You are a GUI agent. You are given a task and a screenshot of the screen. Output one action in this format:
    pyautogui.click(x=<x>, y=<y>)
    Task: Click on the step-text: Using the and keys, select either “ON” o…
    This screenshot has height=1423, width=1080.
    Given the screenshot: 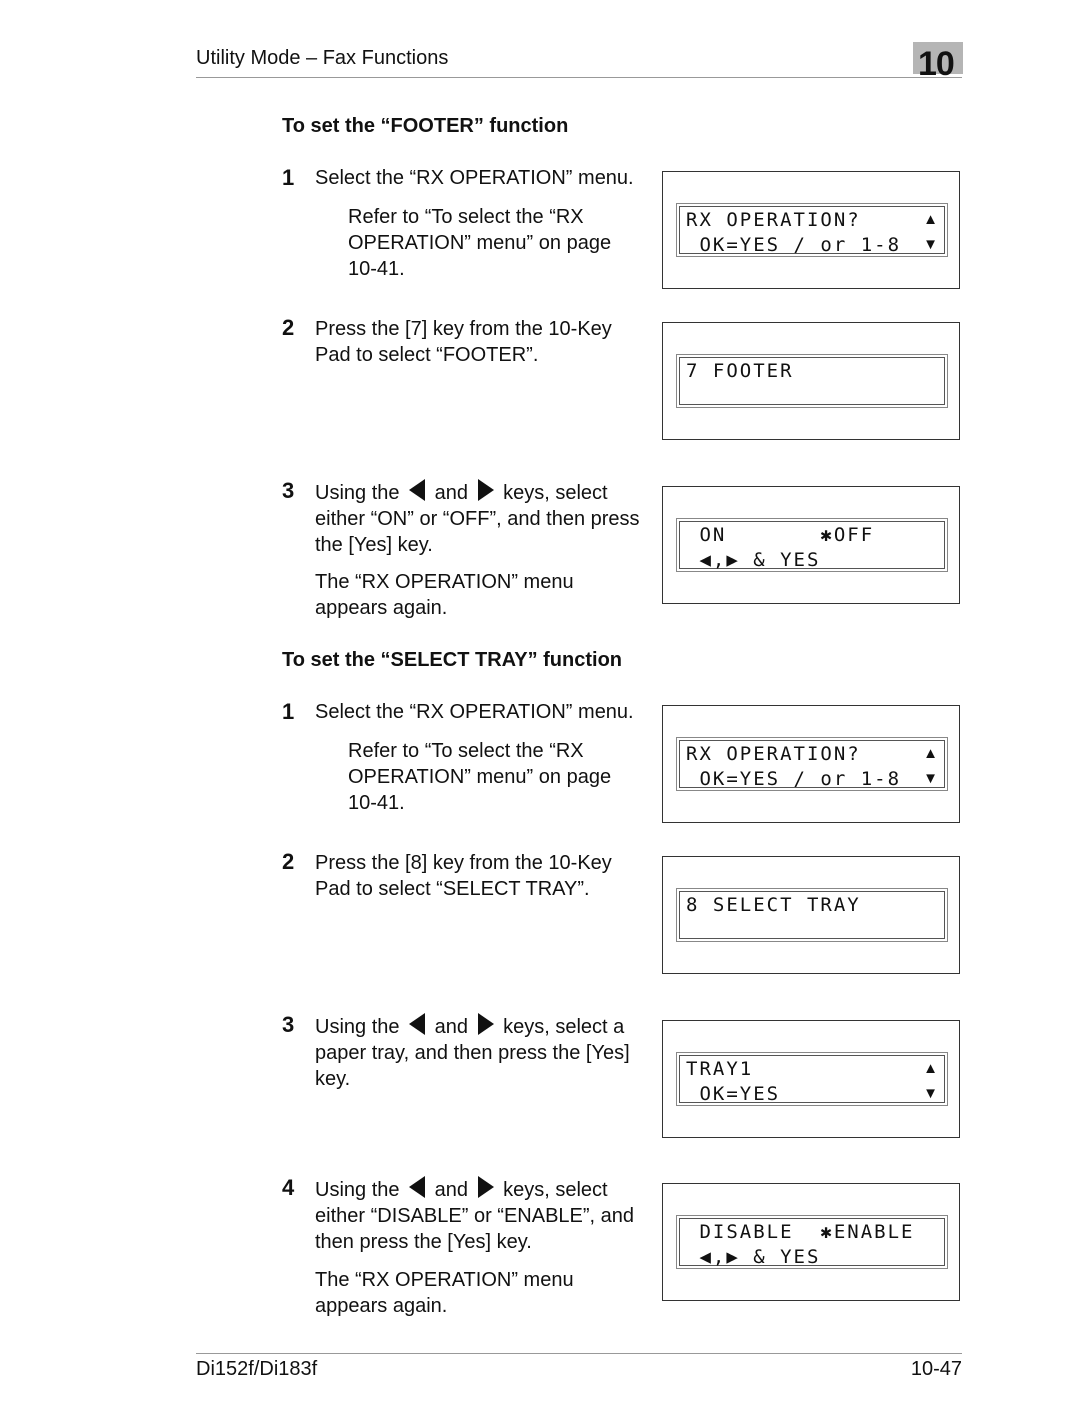 What is the action you would take?
    pyautogui.click(x=480, y=518)
    